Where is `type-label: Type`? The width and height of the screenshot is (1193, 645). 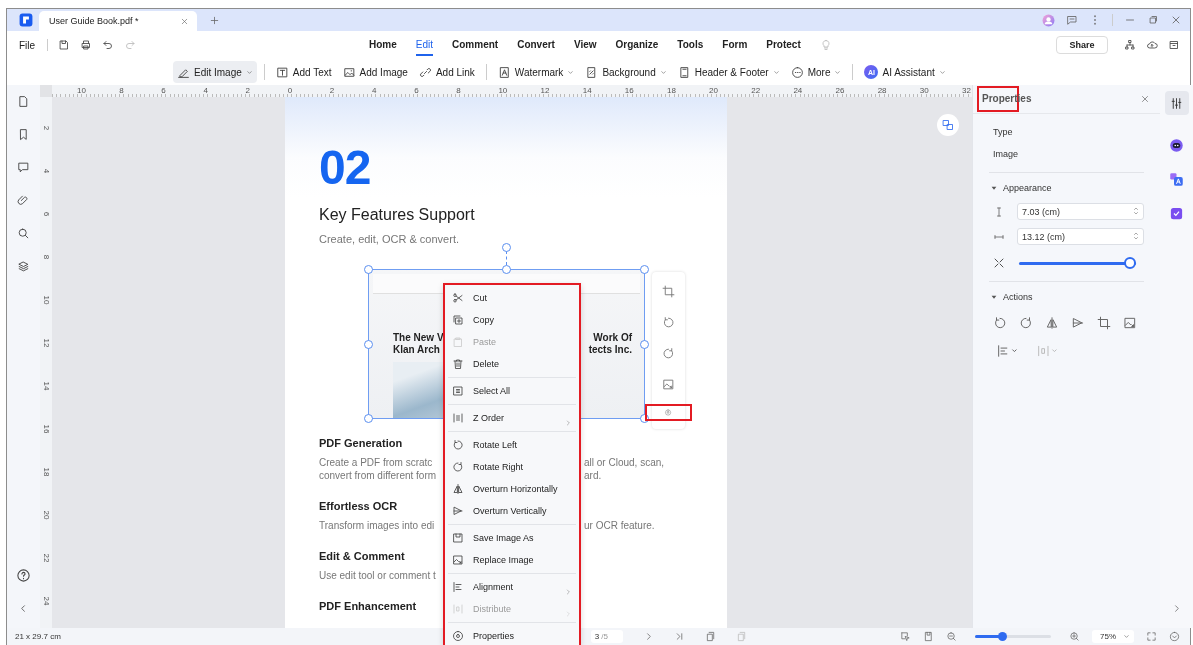
type-label: Type is located at coordinates (1003, 132).